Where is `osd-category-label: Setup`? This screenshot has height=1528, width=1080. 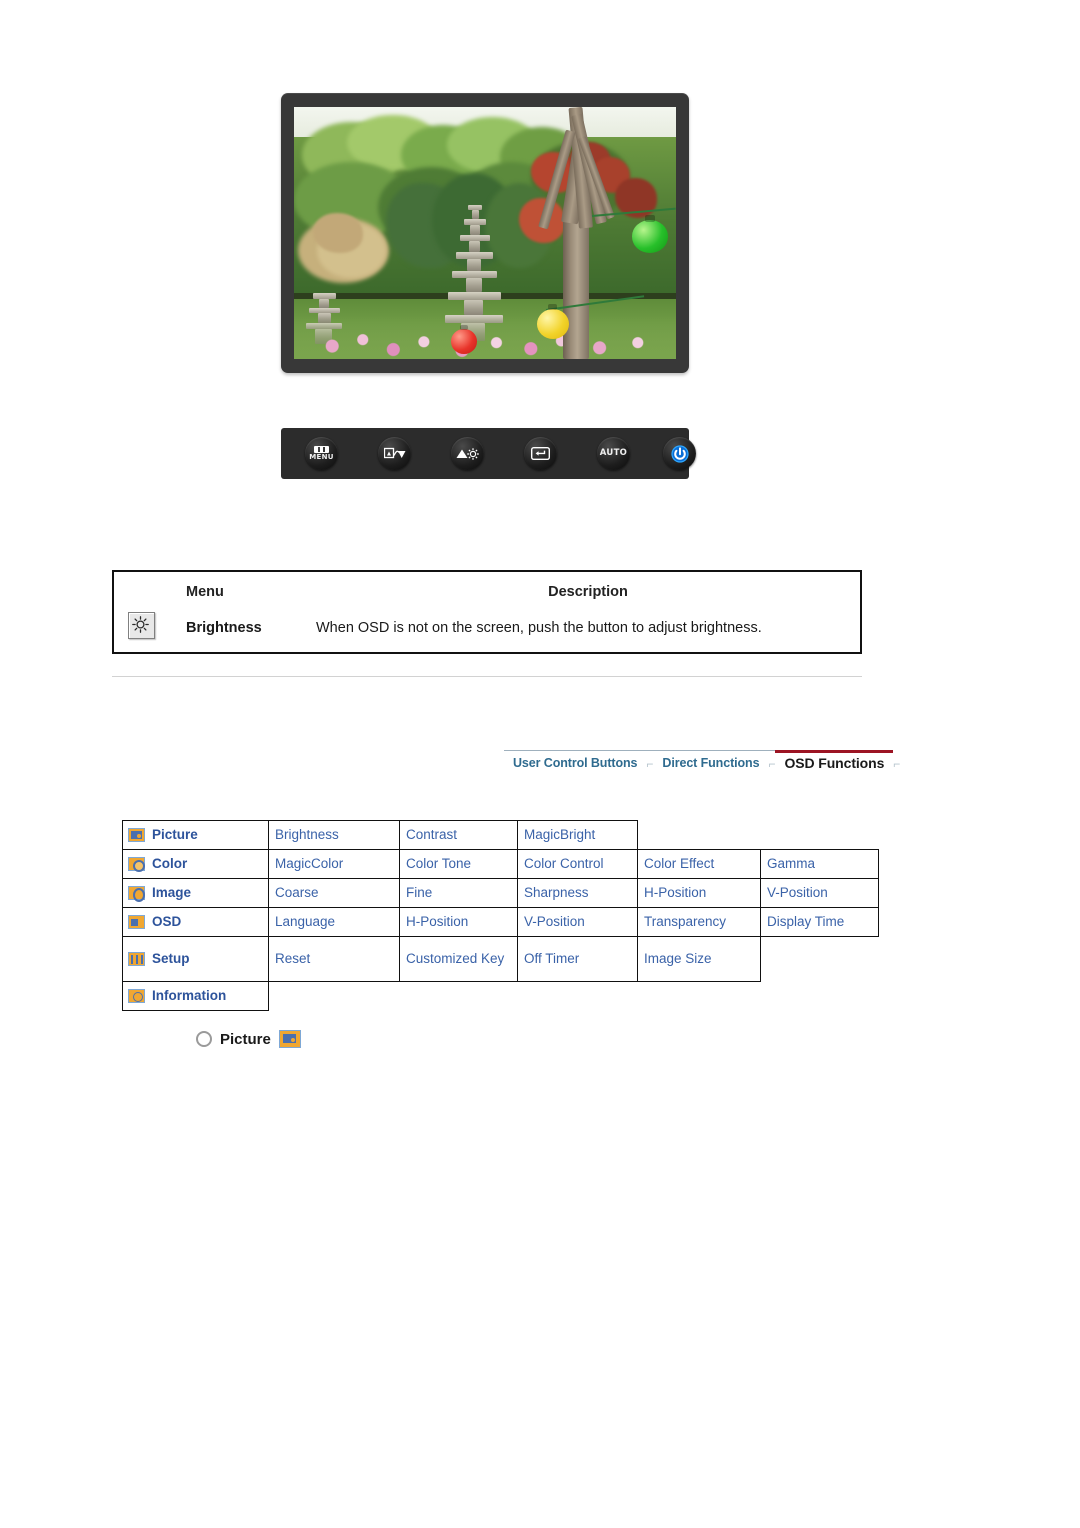 osd-category-label: Setup is located at coordinates (171, 959).